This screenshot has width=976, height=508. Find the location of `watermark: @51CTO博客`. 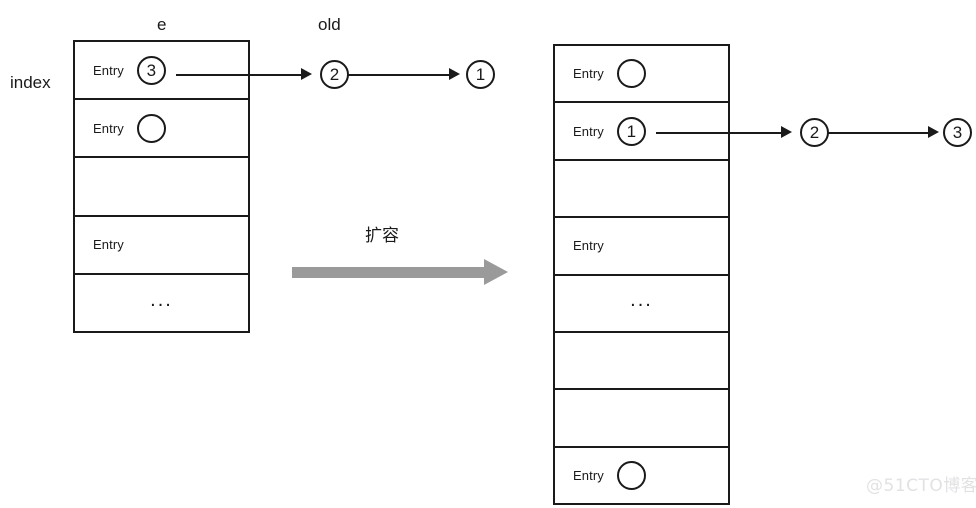

watermark: @51CTO博客 is located at coordinates (921, 486).